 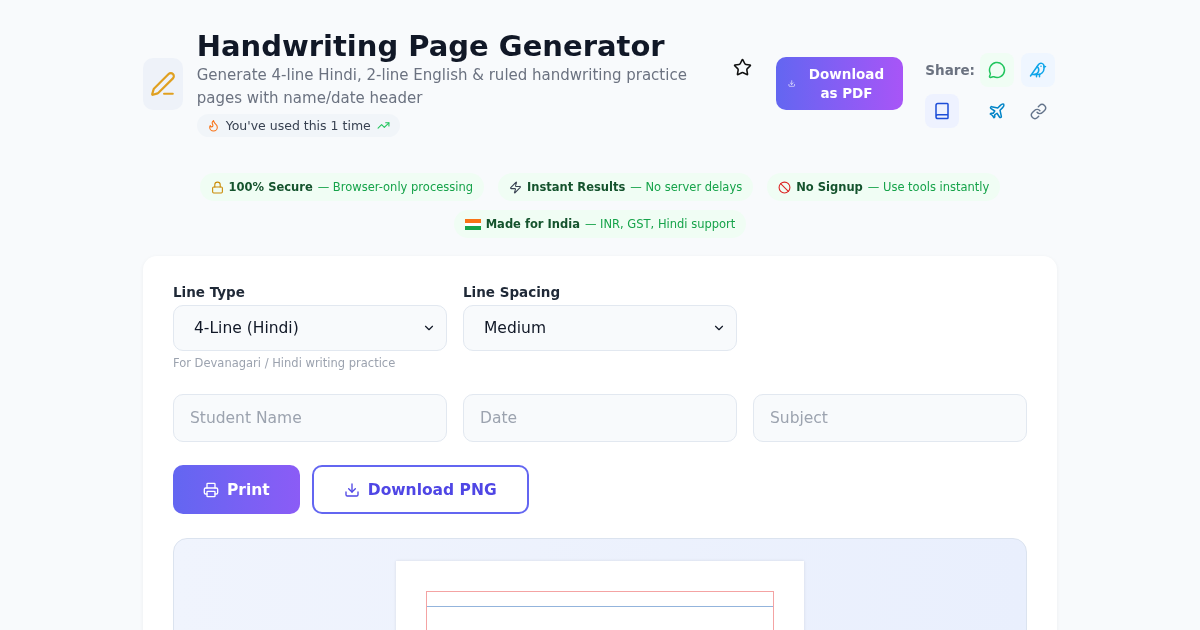 What do you see at coordinates (516, 187) in the screenshot?
I see `lightning-icon` at bounding box center [516, 187].